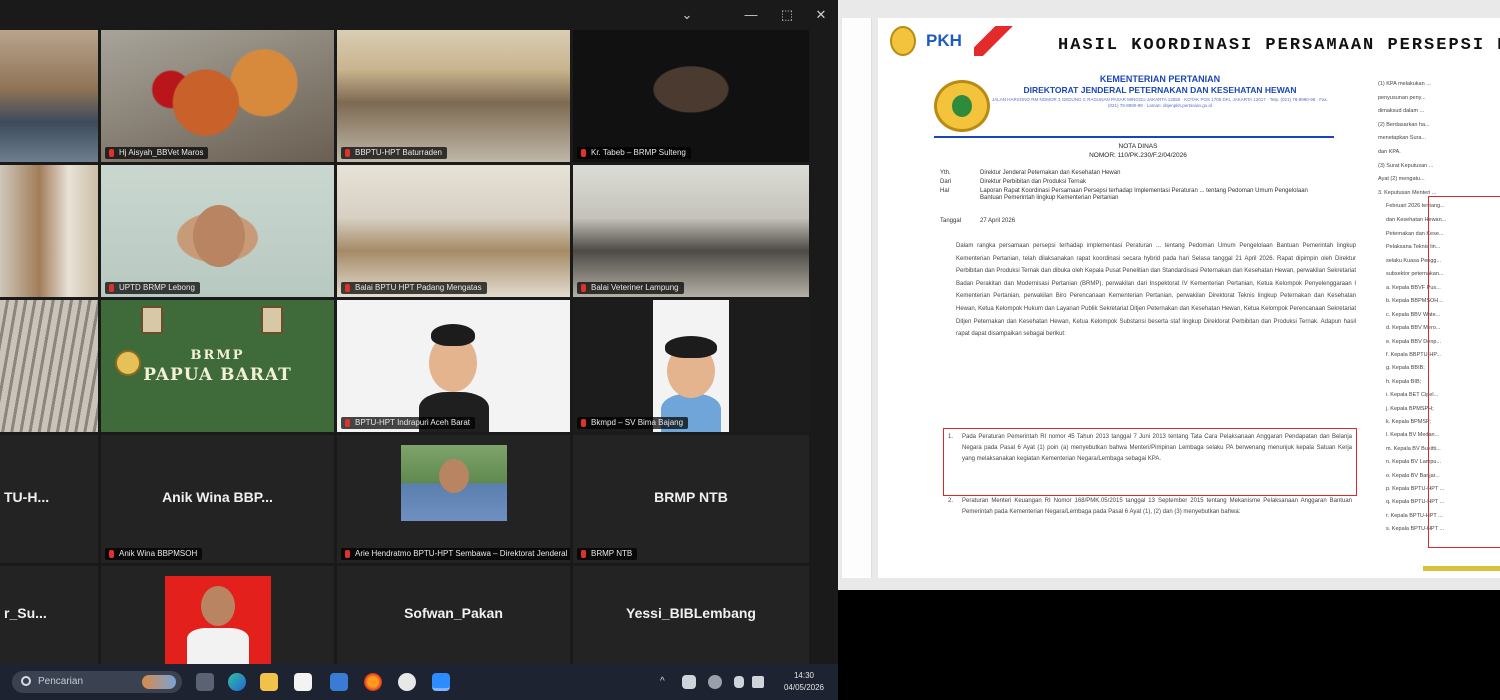 This screenshot has width=1500, height=700. Describe the element at coordinates (237, 682) in the screenshot. I see `edge-browser-icon` at that location.